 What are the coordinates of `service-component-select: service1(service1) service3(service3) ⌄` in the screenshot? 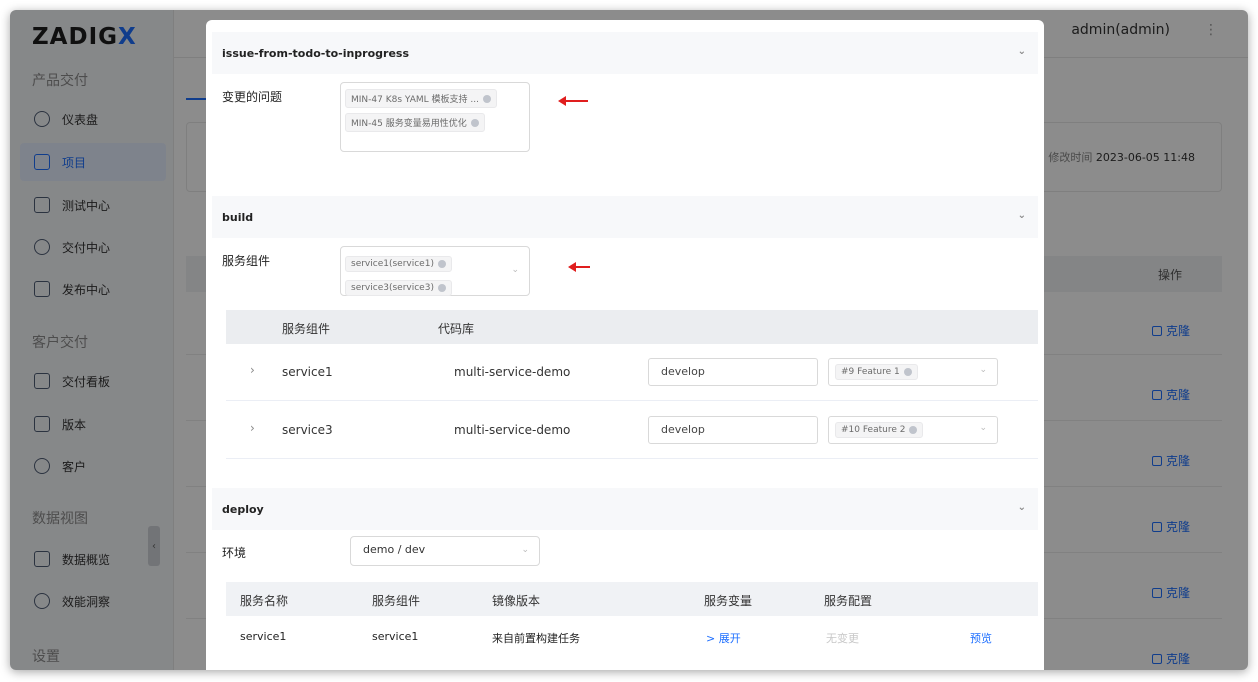 It's located at (435, 271).